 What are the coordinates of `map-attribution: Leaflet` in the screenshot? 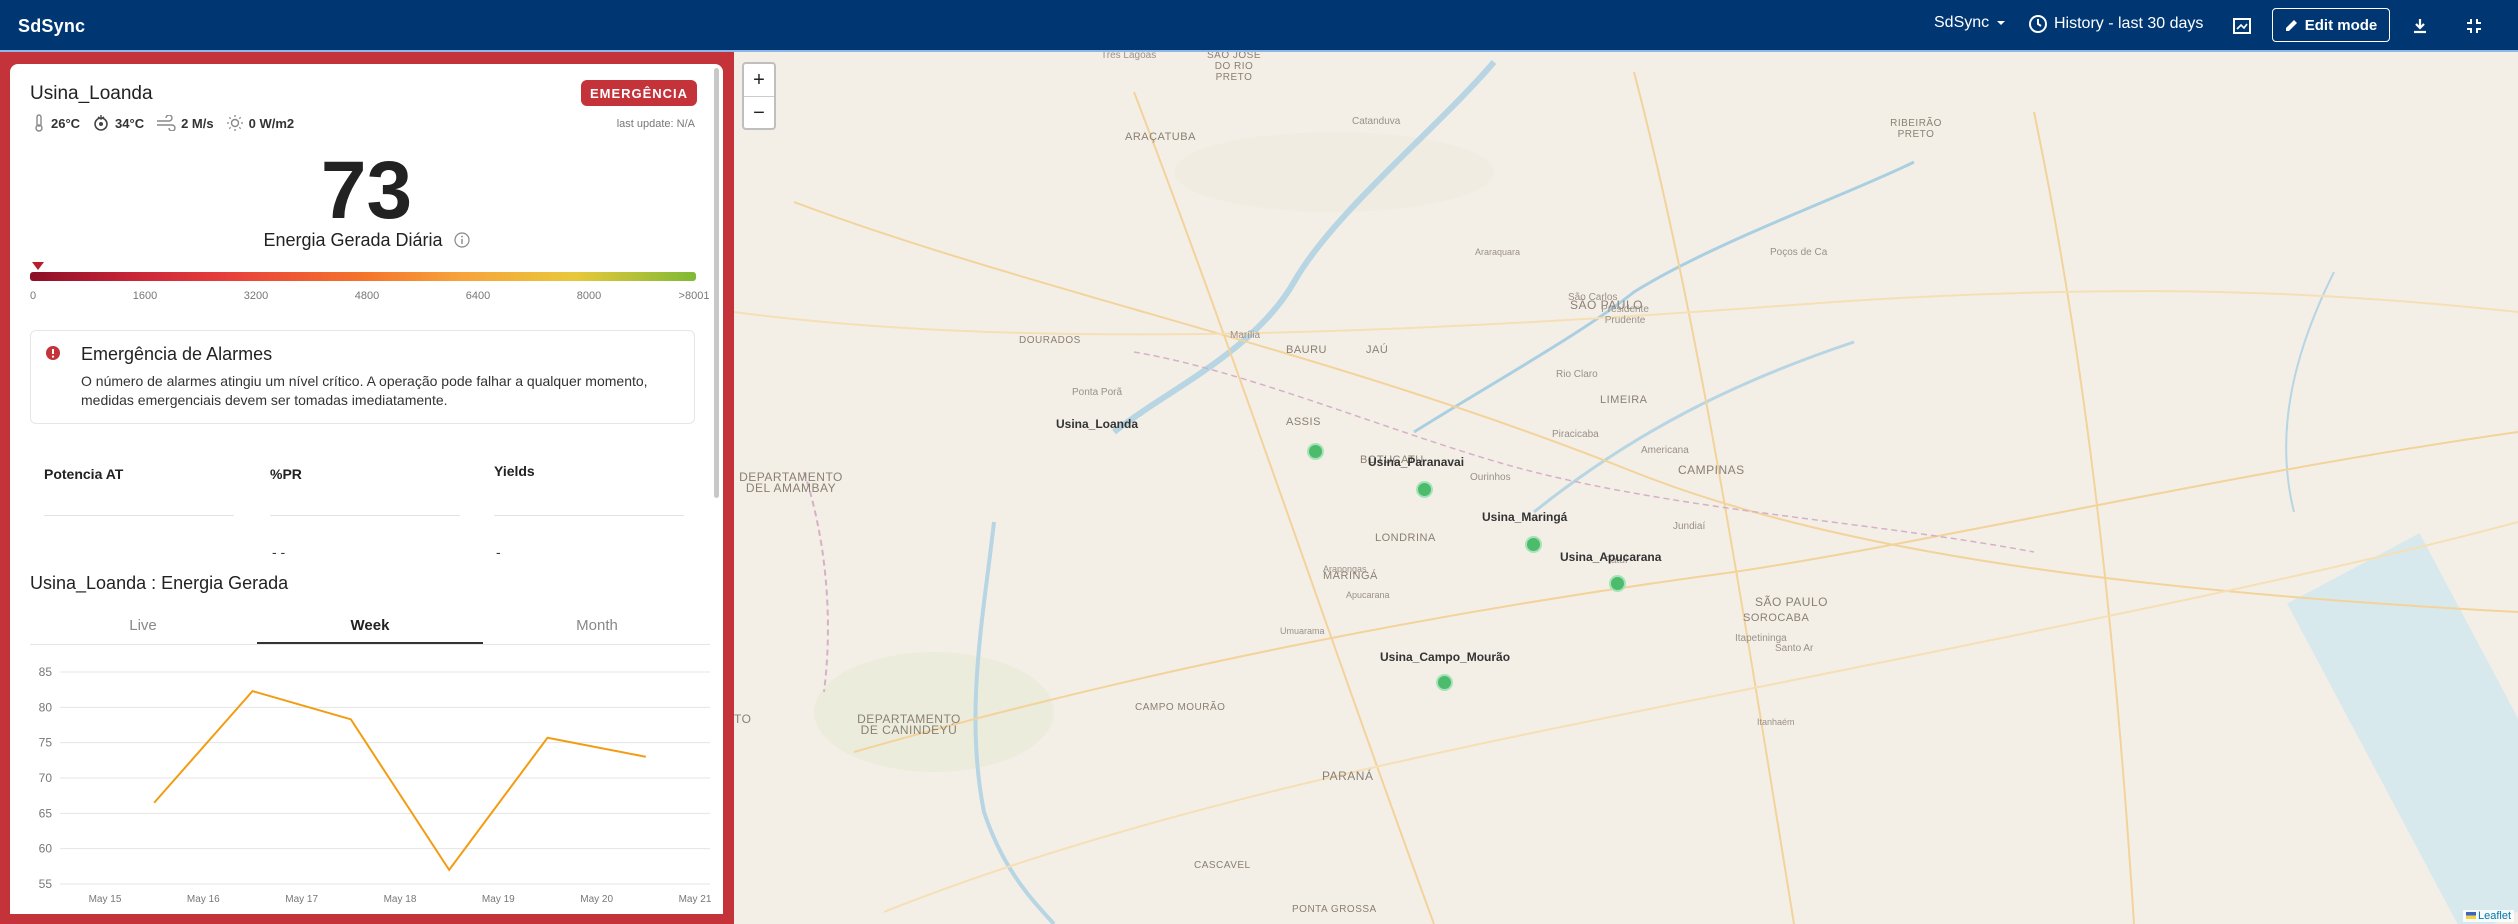 It's located at (2488, 916).